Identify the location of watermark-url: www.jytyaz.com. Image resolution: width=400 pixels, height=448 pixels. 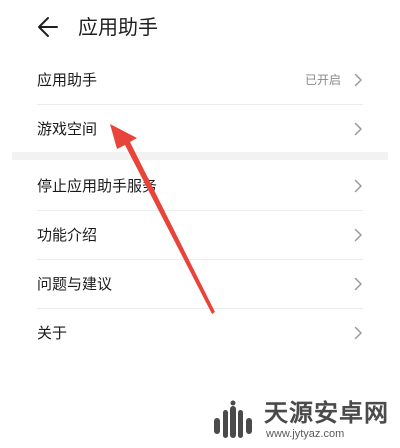
(305, 434).